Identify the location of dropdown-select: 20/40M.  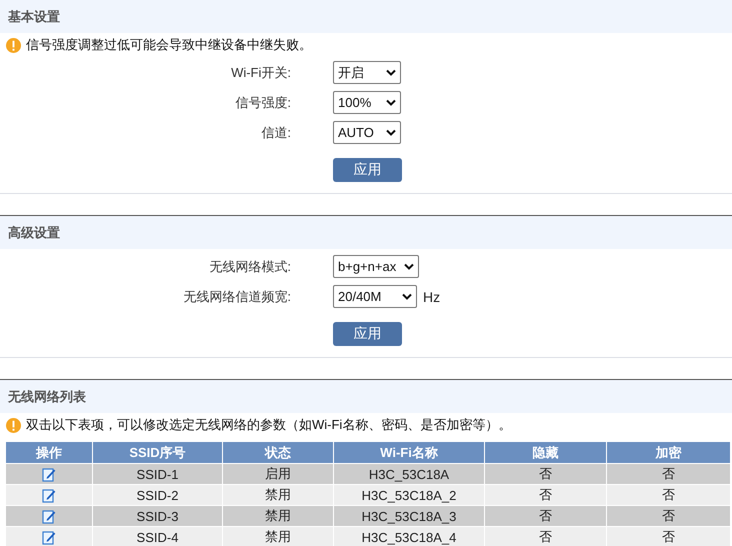
(375, 296).